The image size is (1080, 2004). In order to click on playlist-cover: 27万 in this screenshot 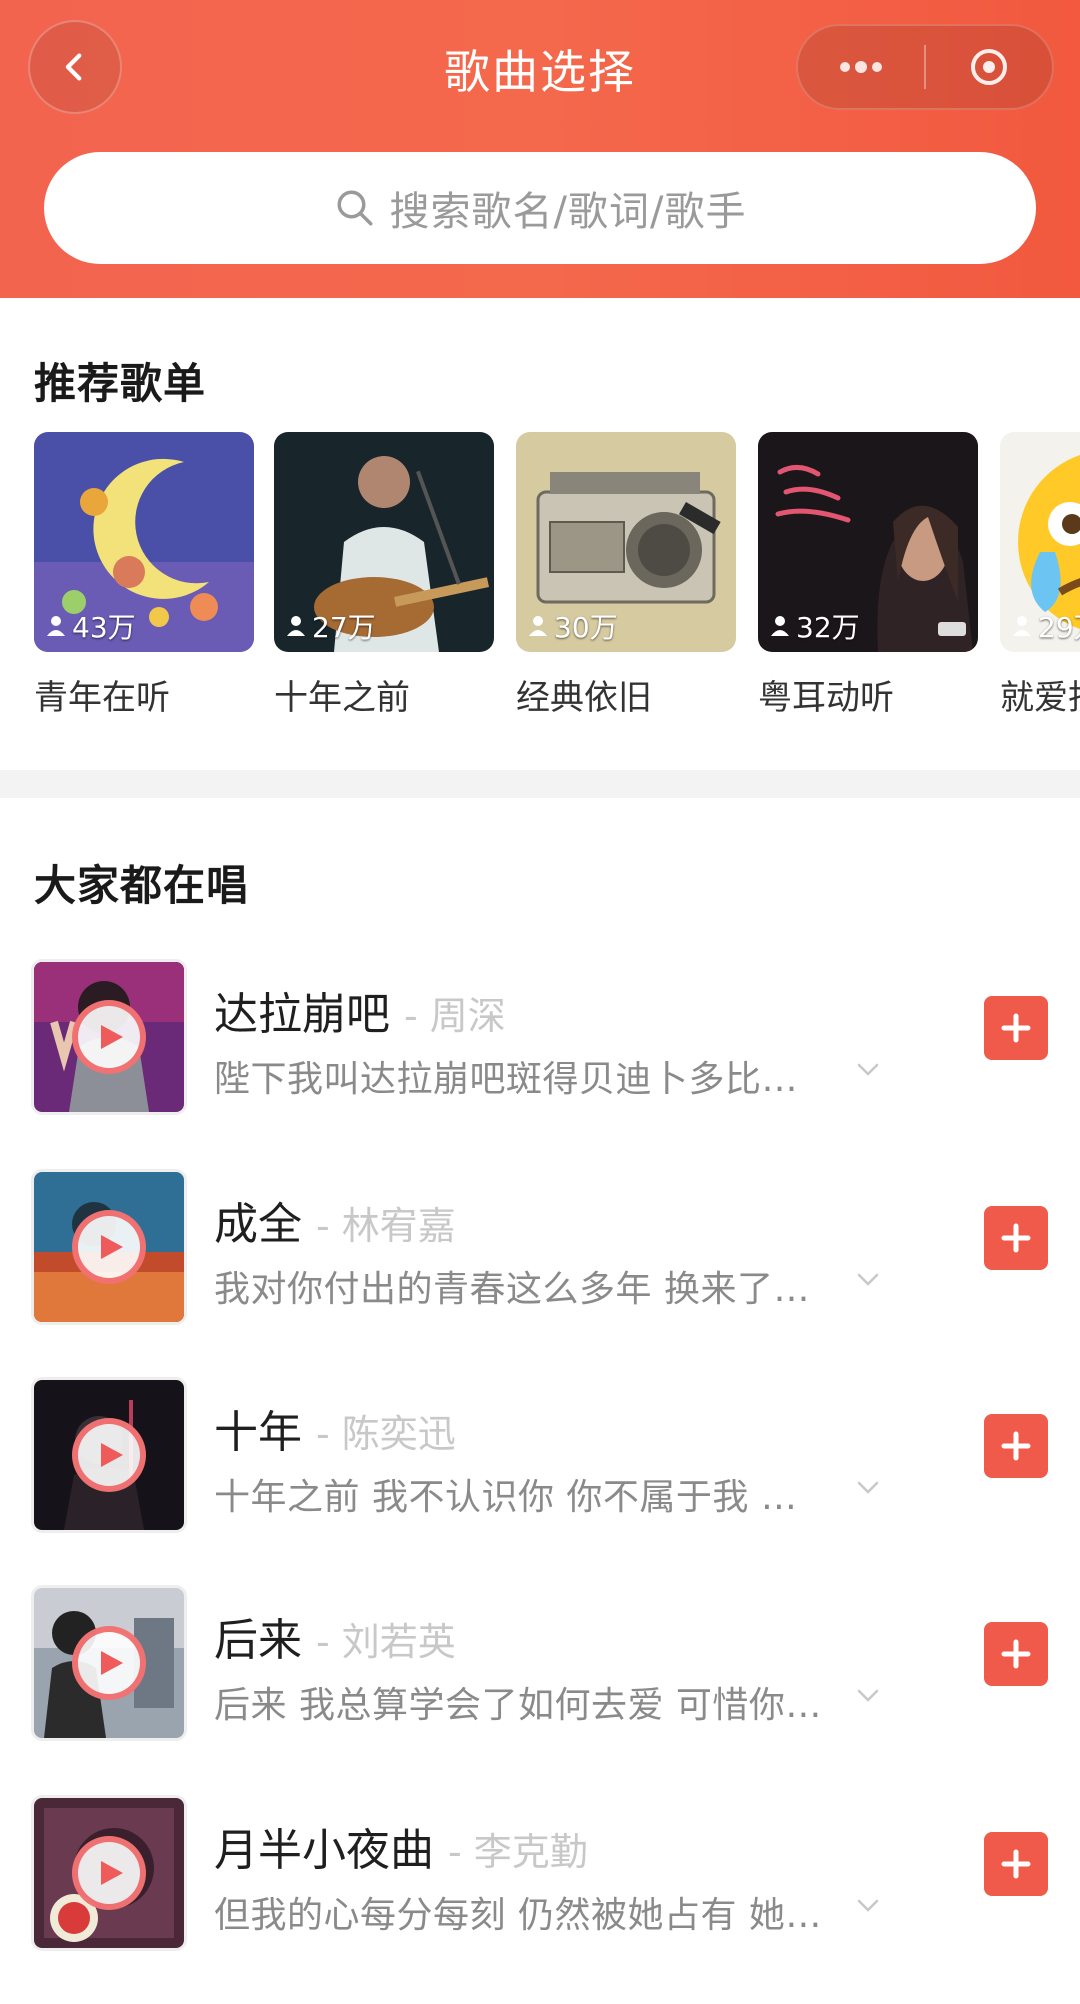, I will do `click(384, 542)`.